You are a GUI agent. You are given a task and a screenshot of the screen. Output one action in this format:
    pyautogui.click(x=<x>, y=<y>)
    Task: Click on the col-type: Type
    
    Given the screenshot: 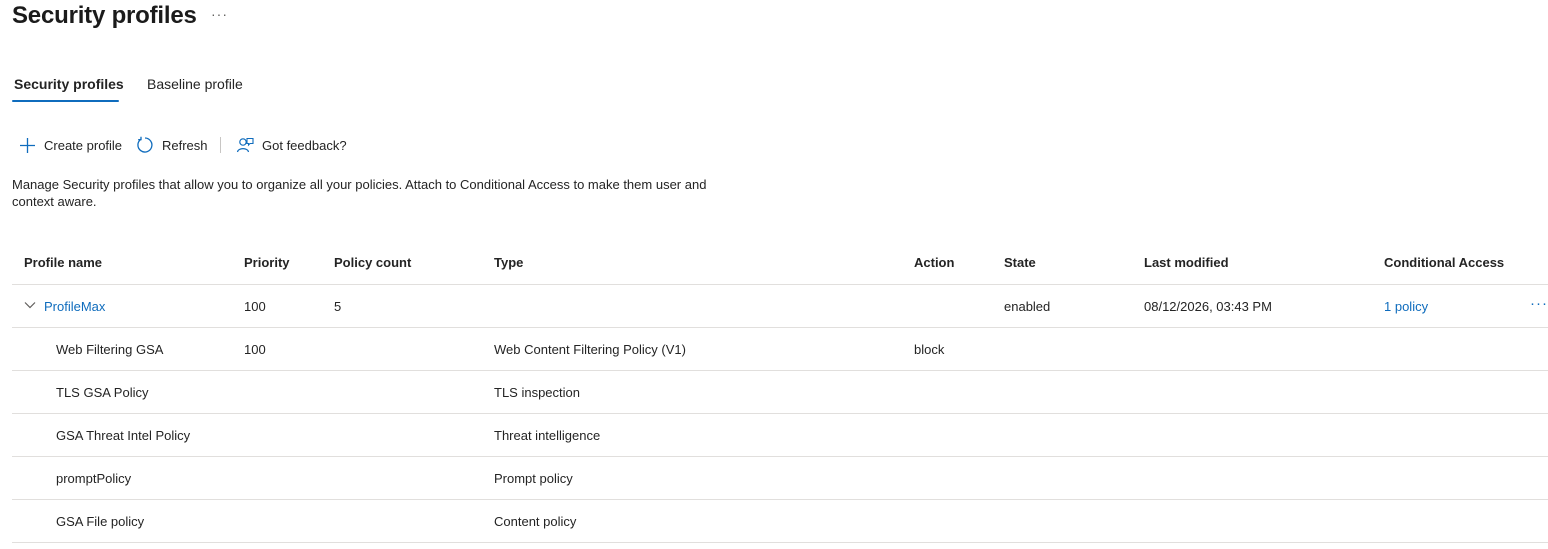 What is the action you would take?
    pyautogui.click(x=508, y=262)
    